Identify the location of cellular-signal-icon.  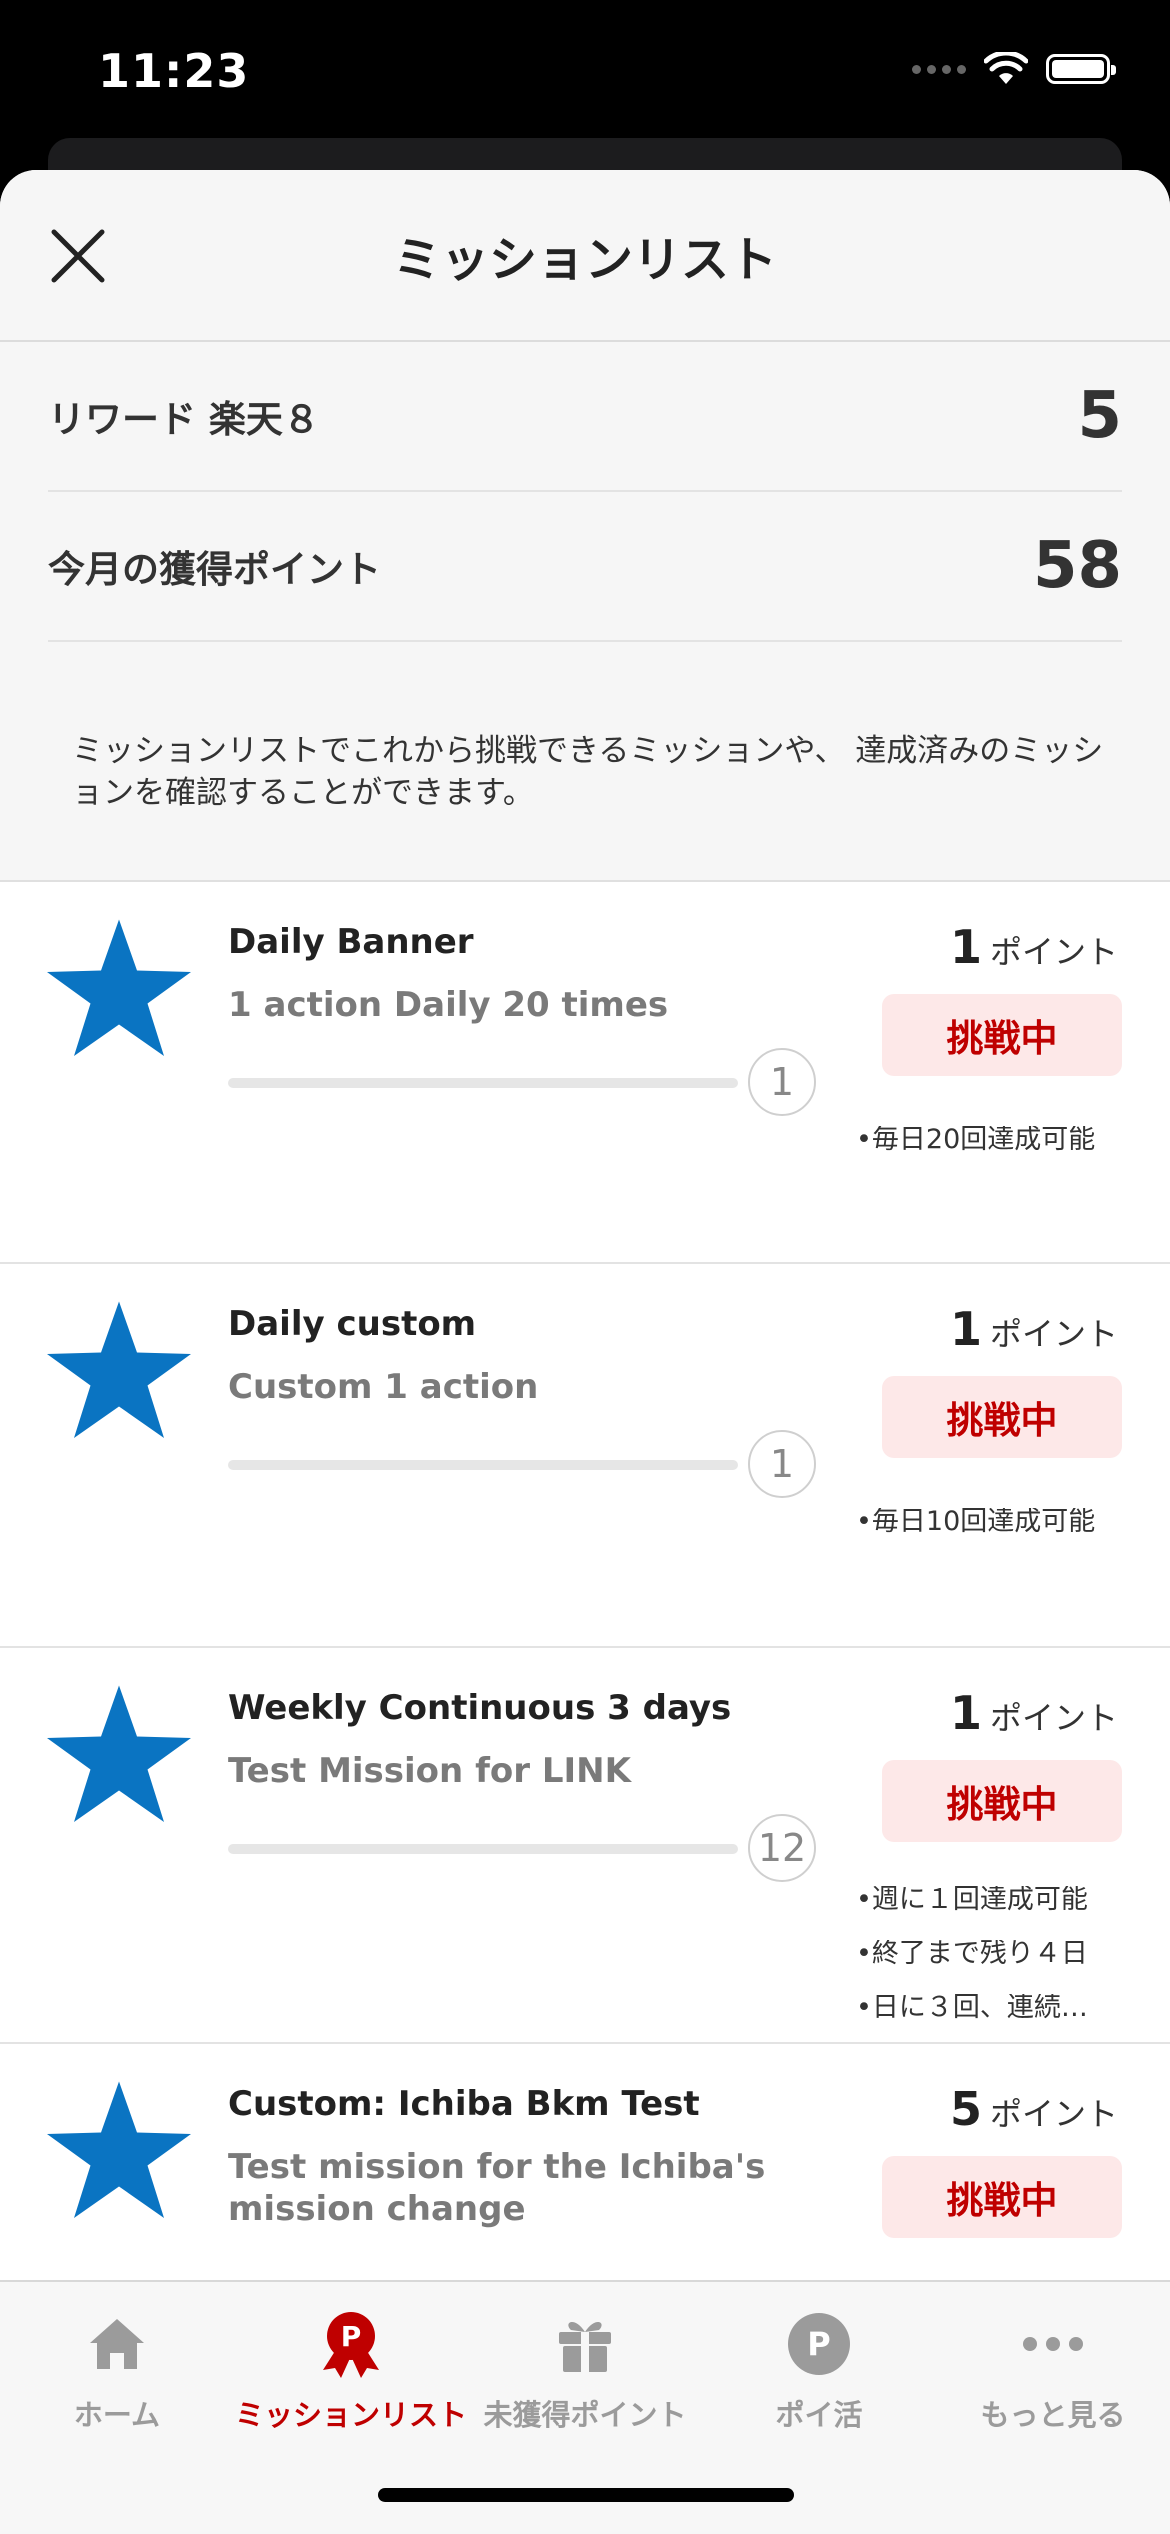
(939, 69).